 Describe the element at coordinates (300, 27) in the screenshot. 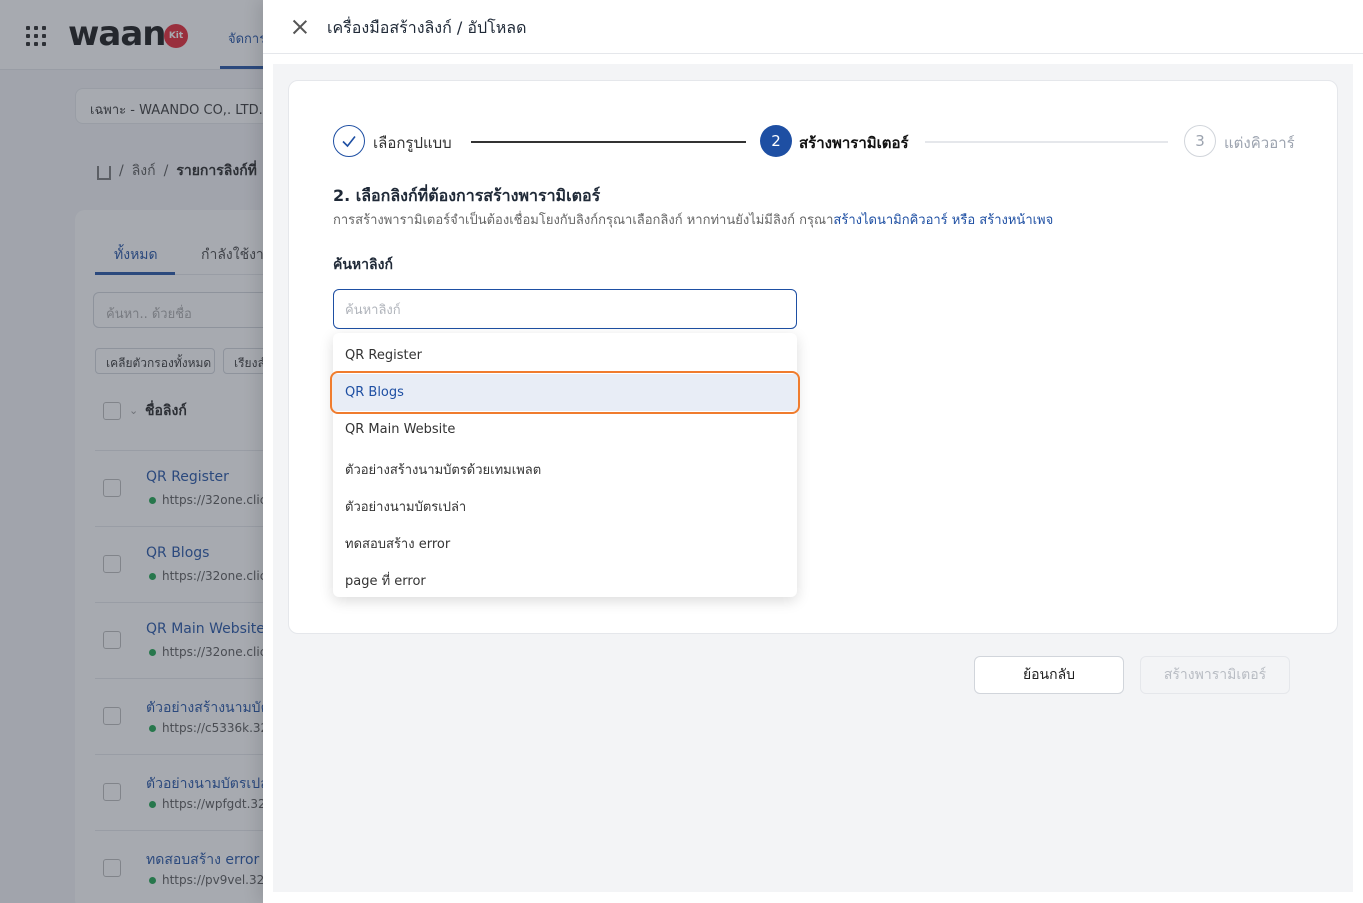

I see `close-icon` at that location.